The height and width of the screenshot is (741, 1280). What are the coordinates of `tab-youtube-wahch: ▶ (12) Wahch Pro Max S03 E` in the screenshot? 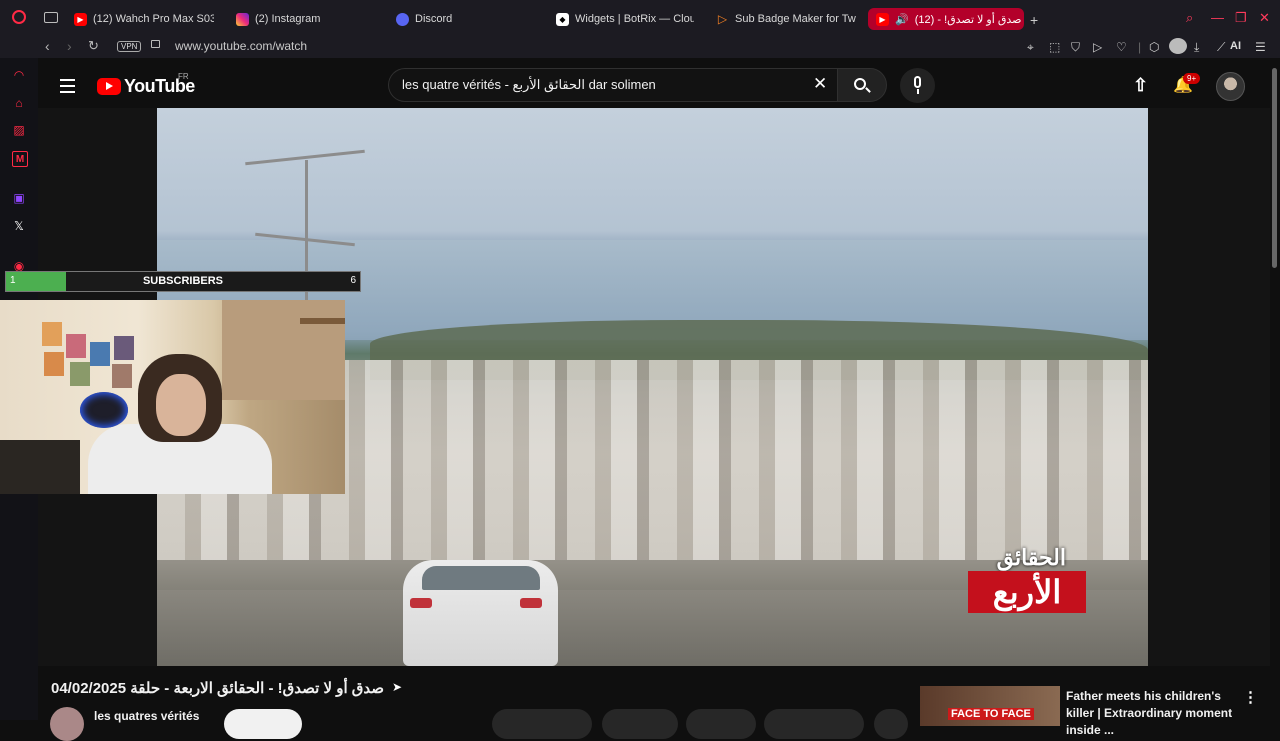 It's located at (144, 19).